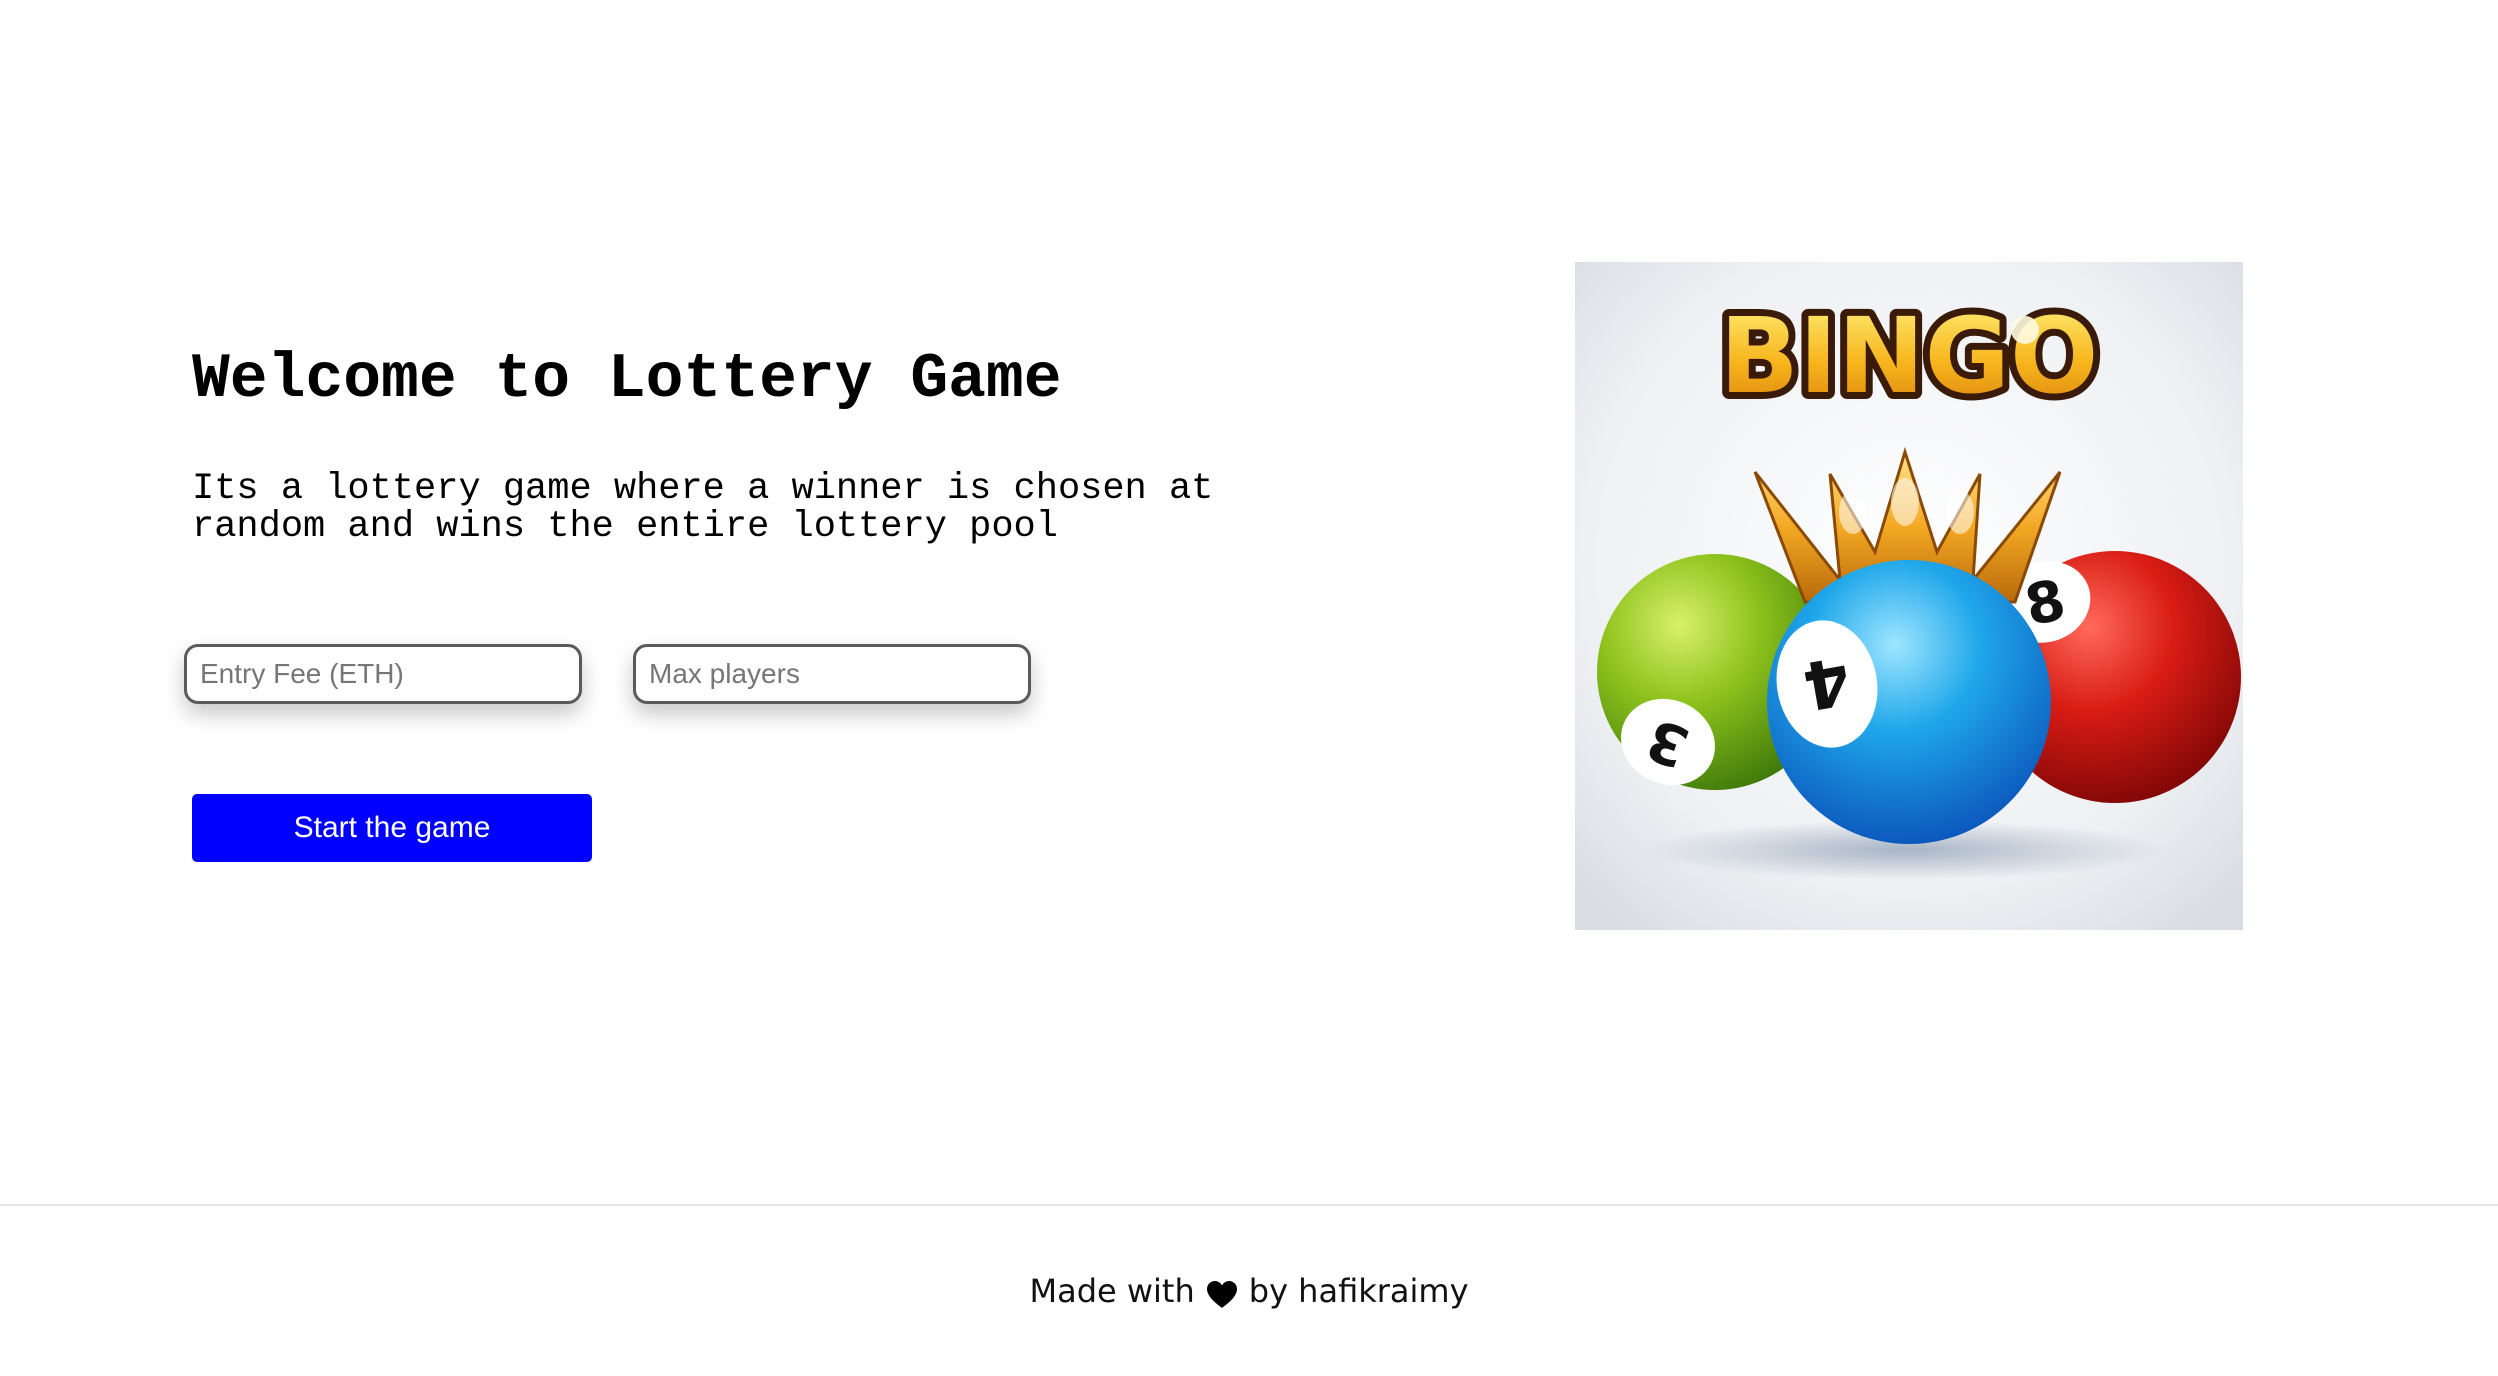  What do you see at coordinates (383, 674) in the screenshot?
I see `entry-fee-input` at bounding box center [383, 674].